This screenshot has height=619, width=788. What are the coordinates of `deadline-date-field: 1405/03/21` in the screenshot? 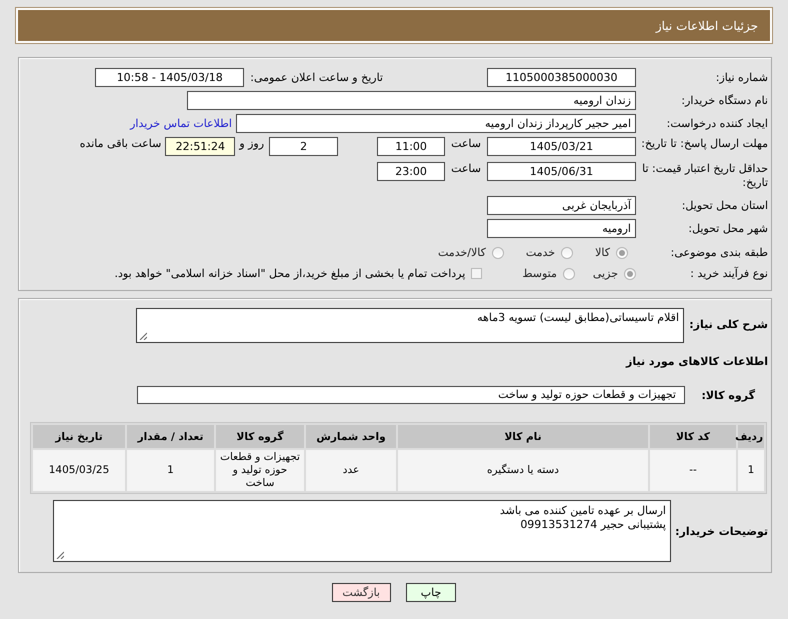 It's located at (561, 146).